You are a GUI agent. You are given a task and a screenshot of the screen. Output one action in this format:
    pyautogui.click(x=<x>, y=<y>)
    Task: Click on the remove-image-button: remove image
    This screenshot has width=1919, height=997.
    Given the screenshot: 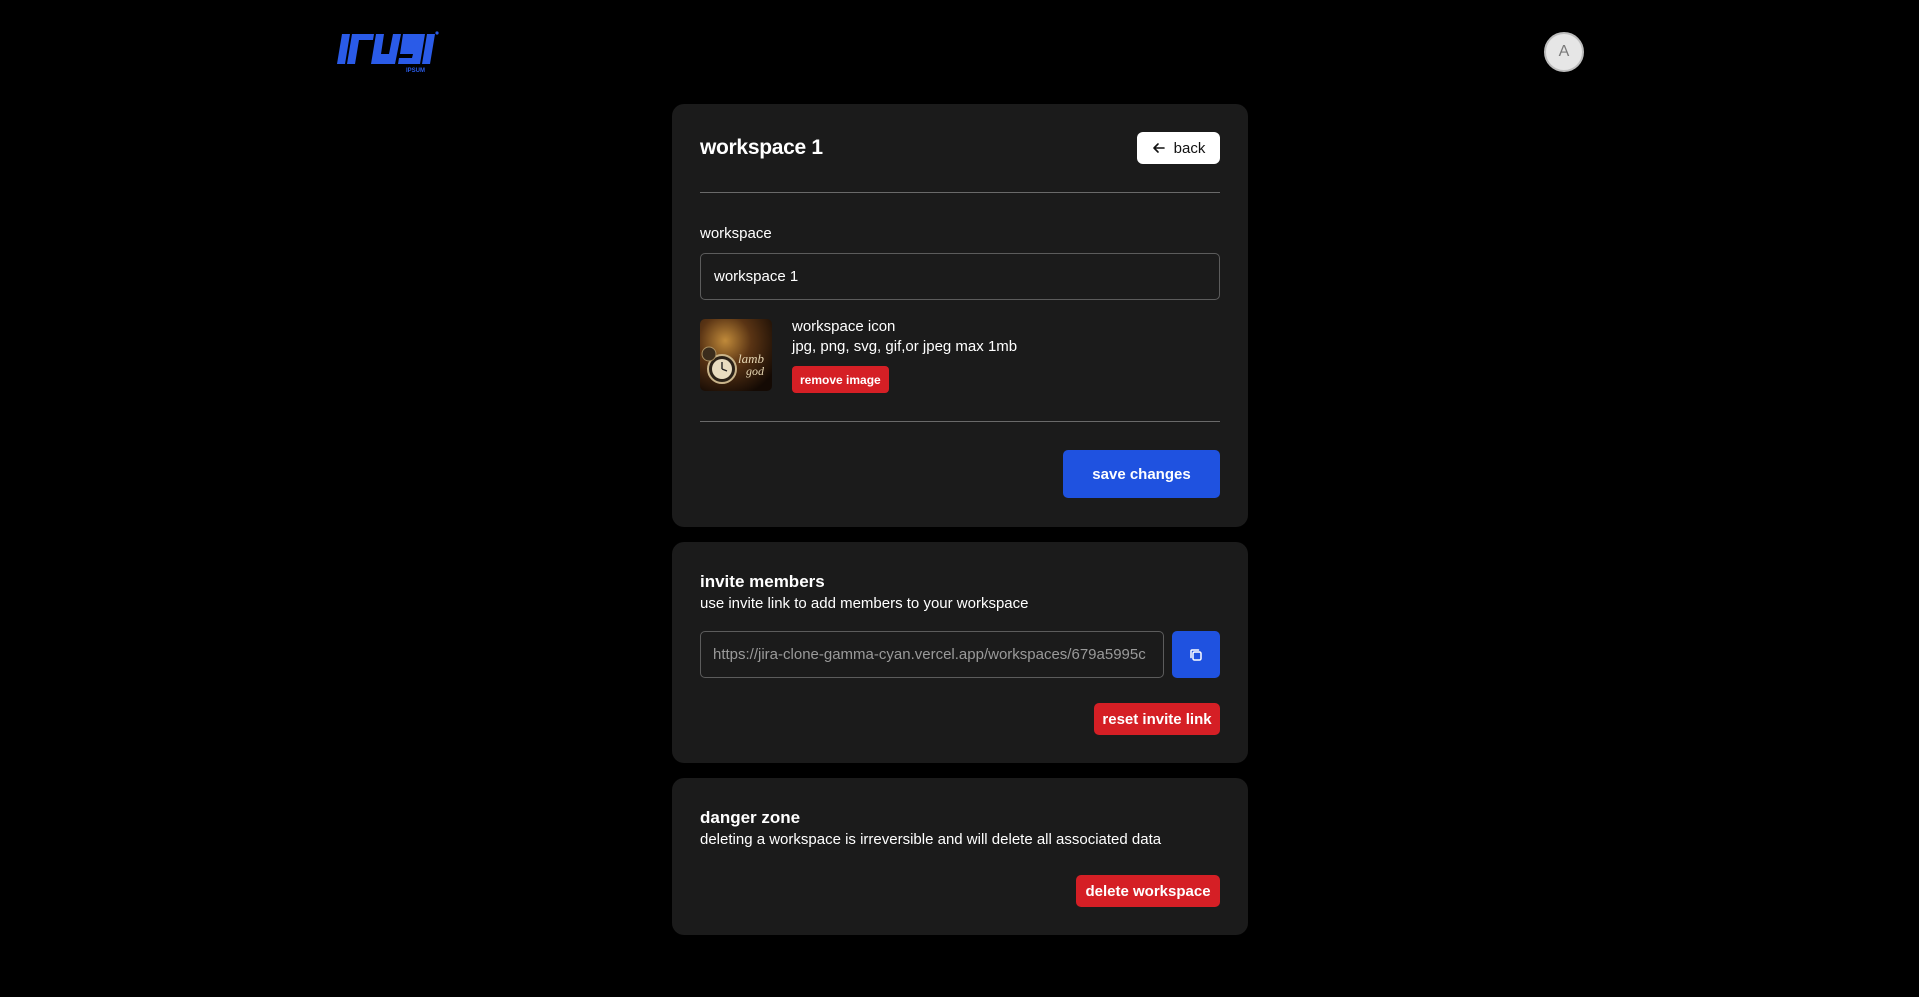 What is the action you would take?
    pyautogui.click(x=840, y=379)
    